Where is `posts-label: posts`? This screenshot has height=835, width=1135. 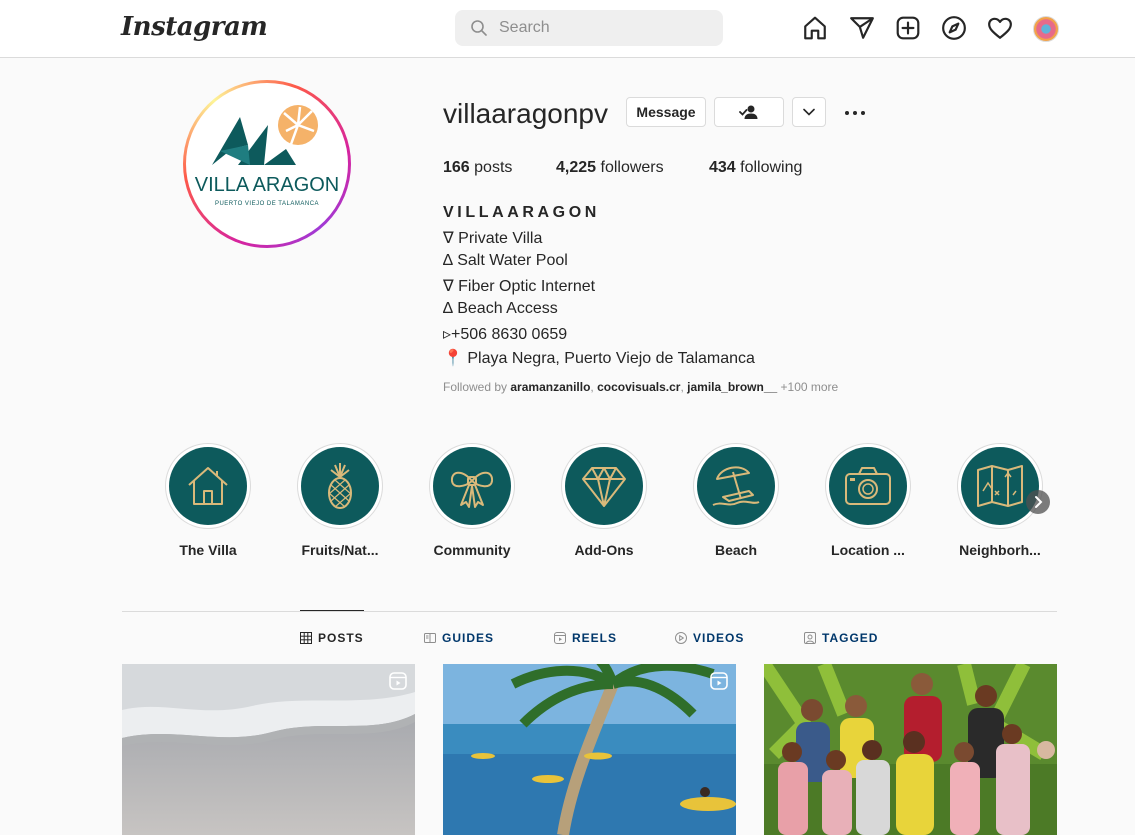
posts-label: posts is located at coordinates (491, 167).